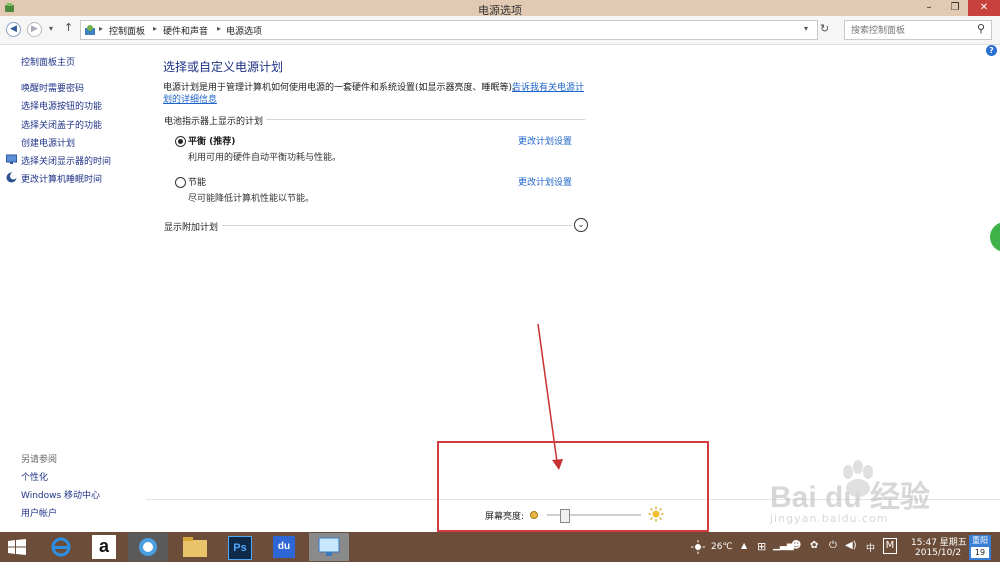 This screenshot has width=1000, height=562. Describe the element at coordinates (581, 225) in the screenshot. I see `expand-chevron-down-icon: ⌄` at that location.